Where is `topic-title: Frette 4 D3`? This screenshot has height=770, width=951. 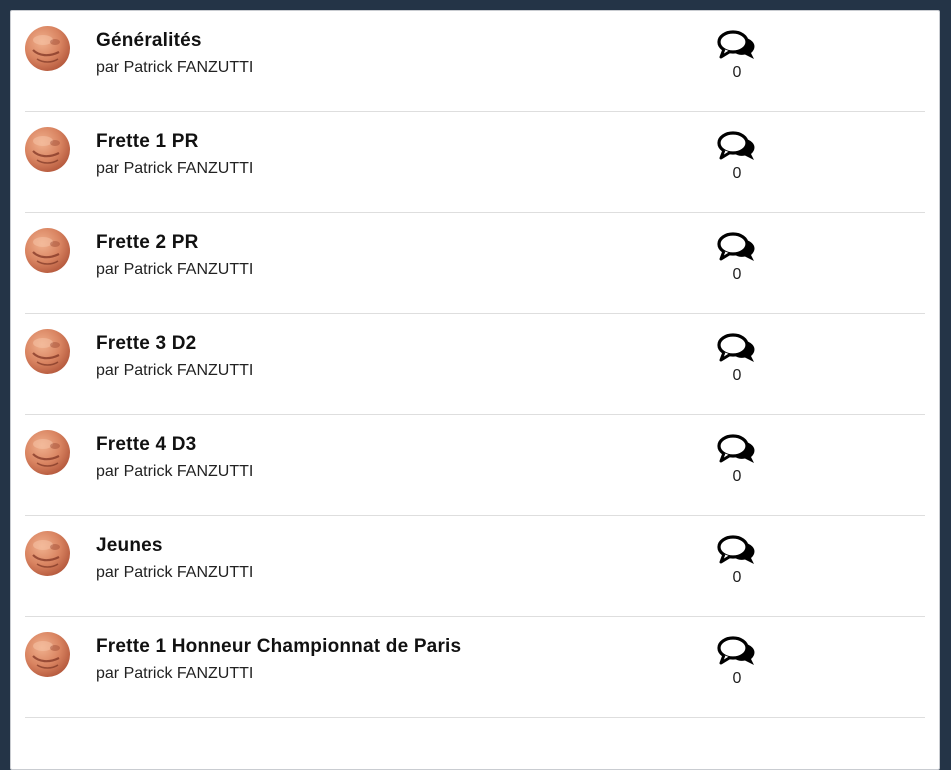
topic-title: Frette 4 D3 is located at coordinates (146, 445).